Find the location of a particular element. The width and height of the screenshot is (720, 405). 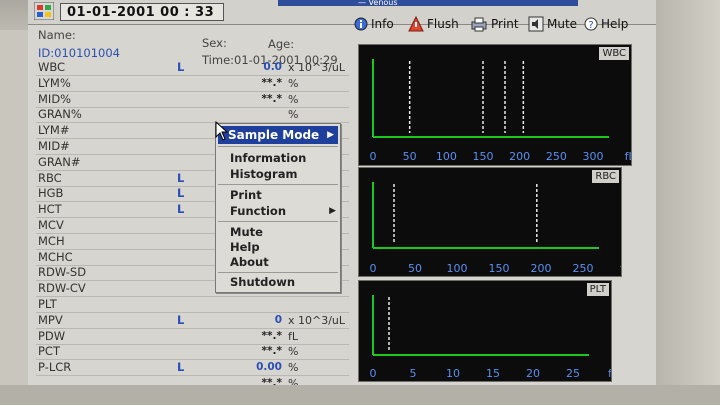

param-row: GRAN%% is located at coordinates (192, 115).